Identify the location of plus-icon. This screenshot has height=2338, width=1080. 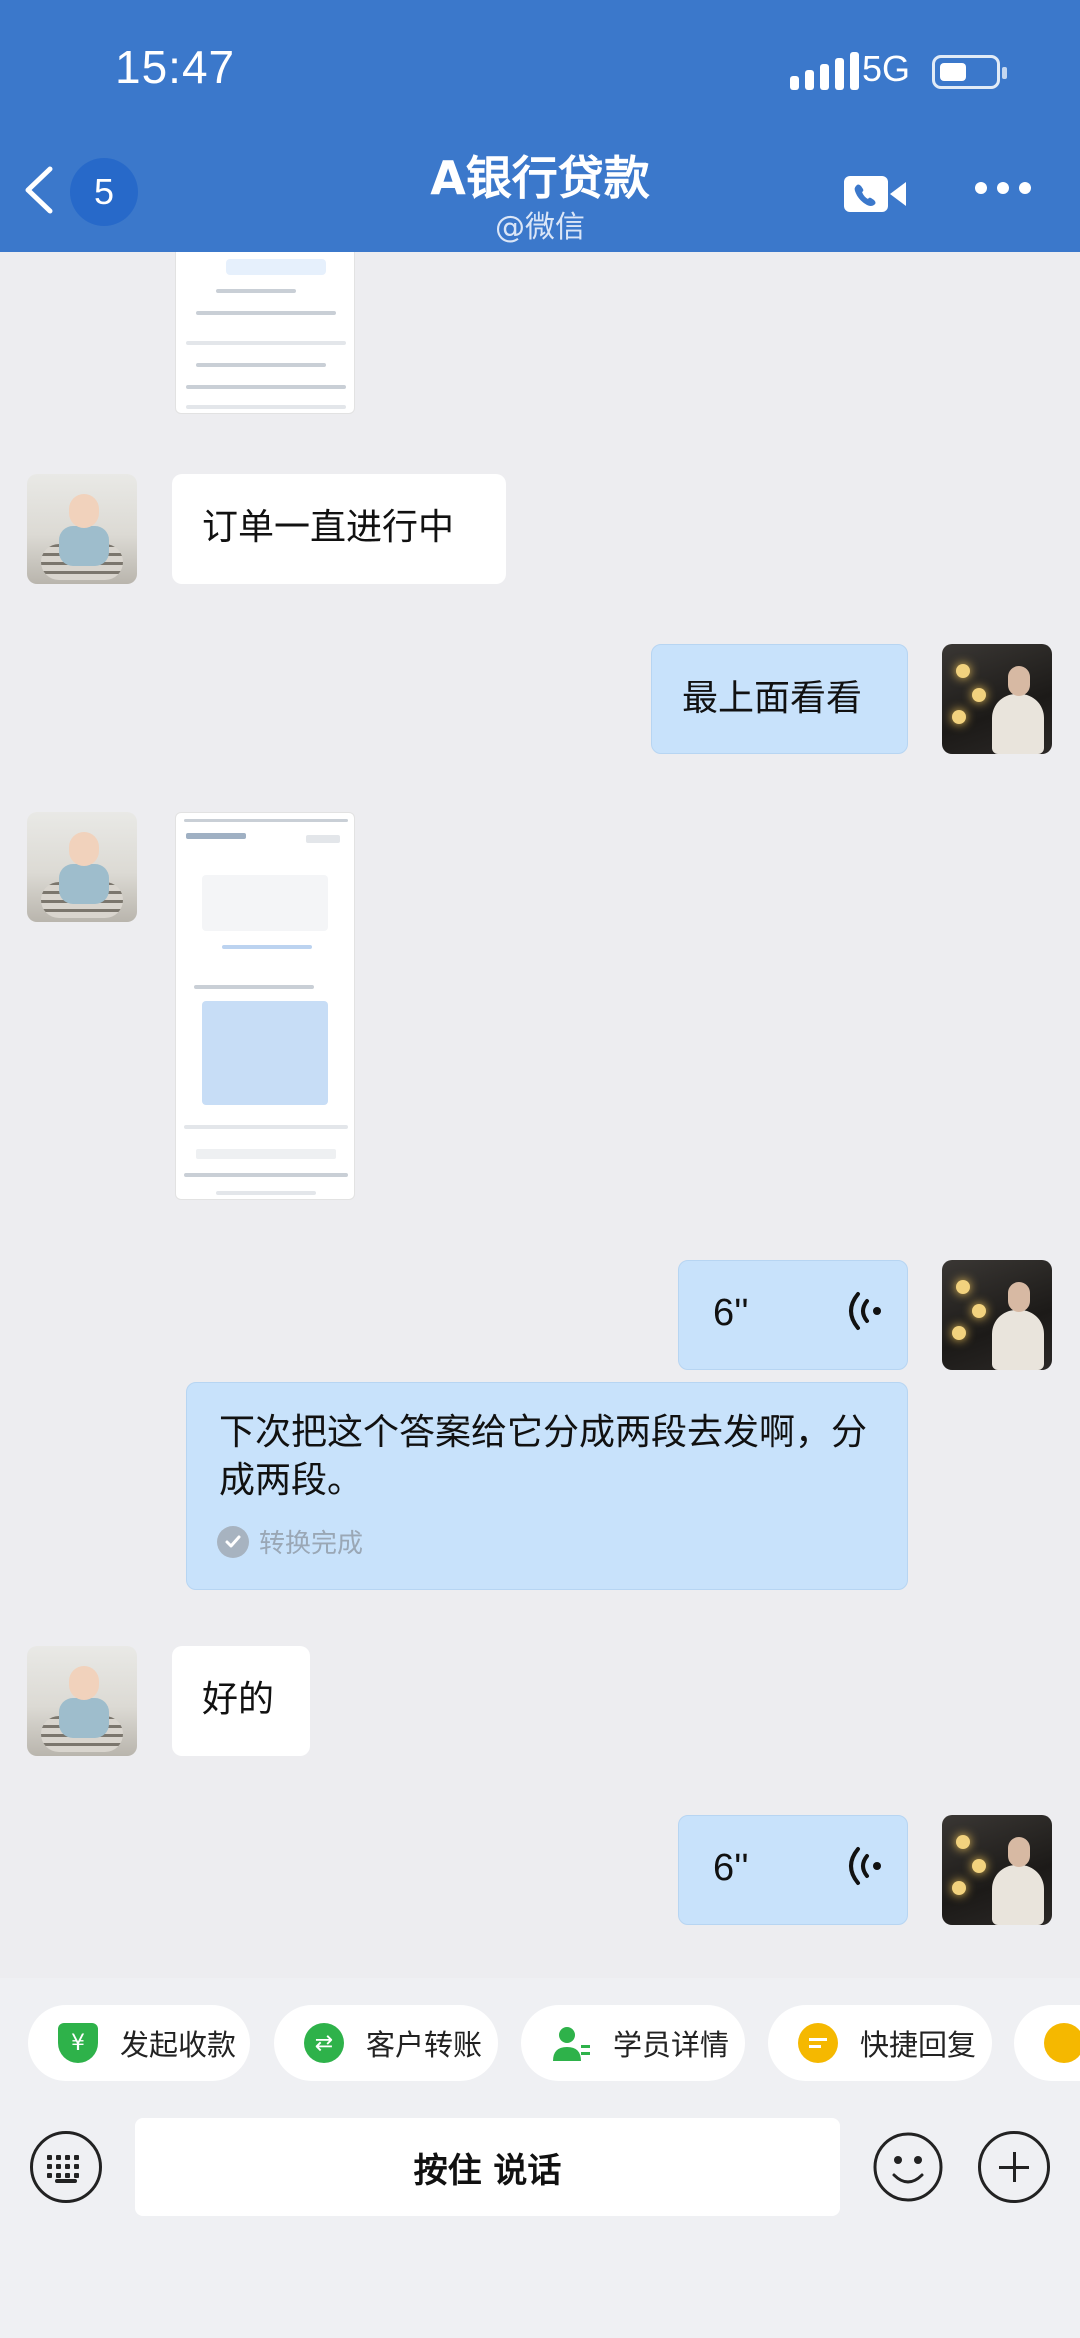
(1014, 2167).